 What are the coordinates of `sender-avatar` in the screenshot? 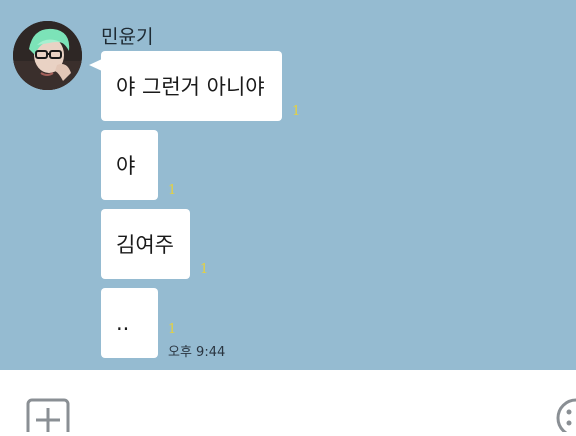 It's located at (47, 55).